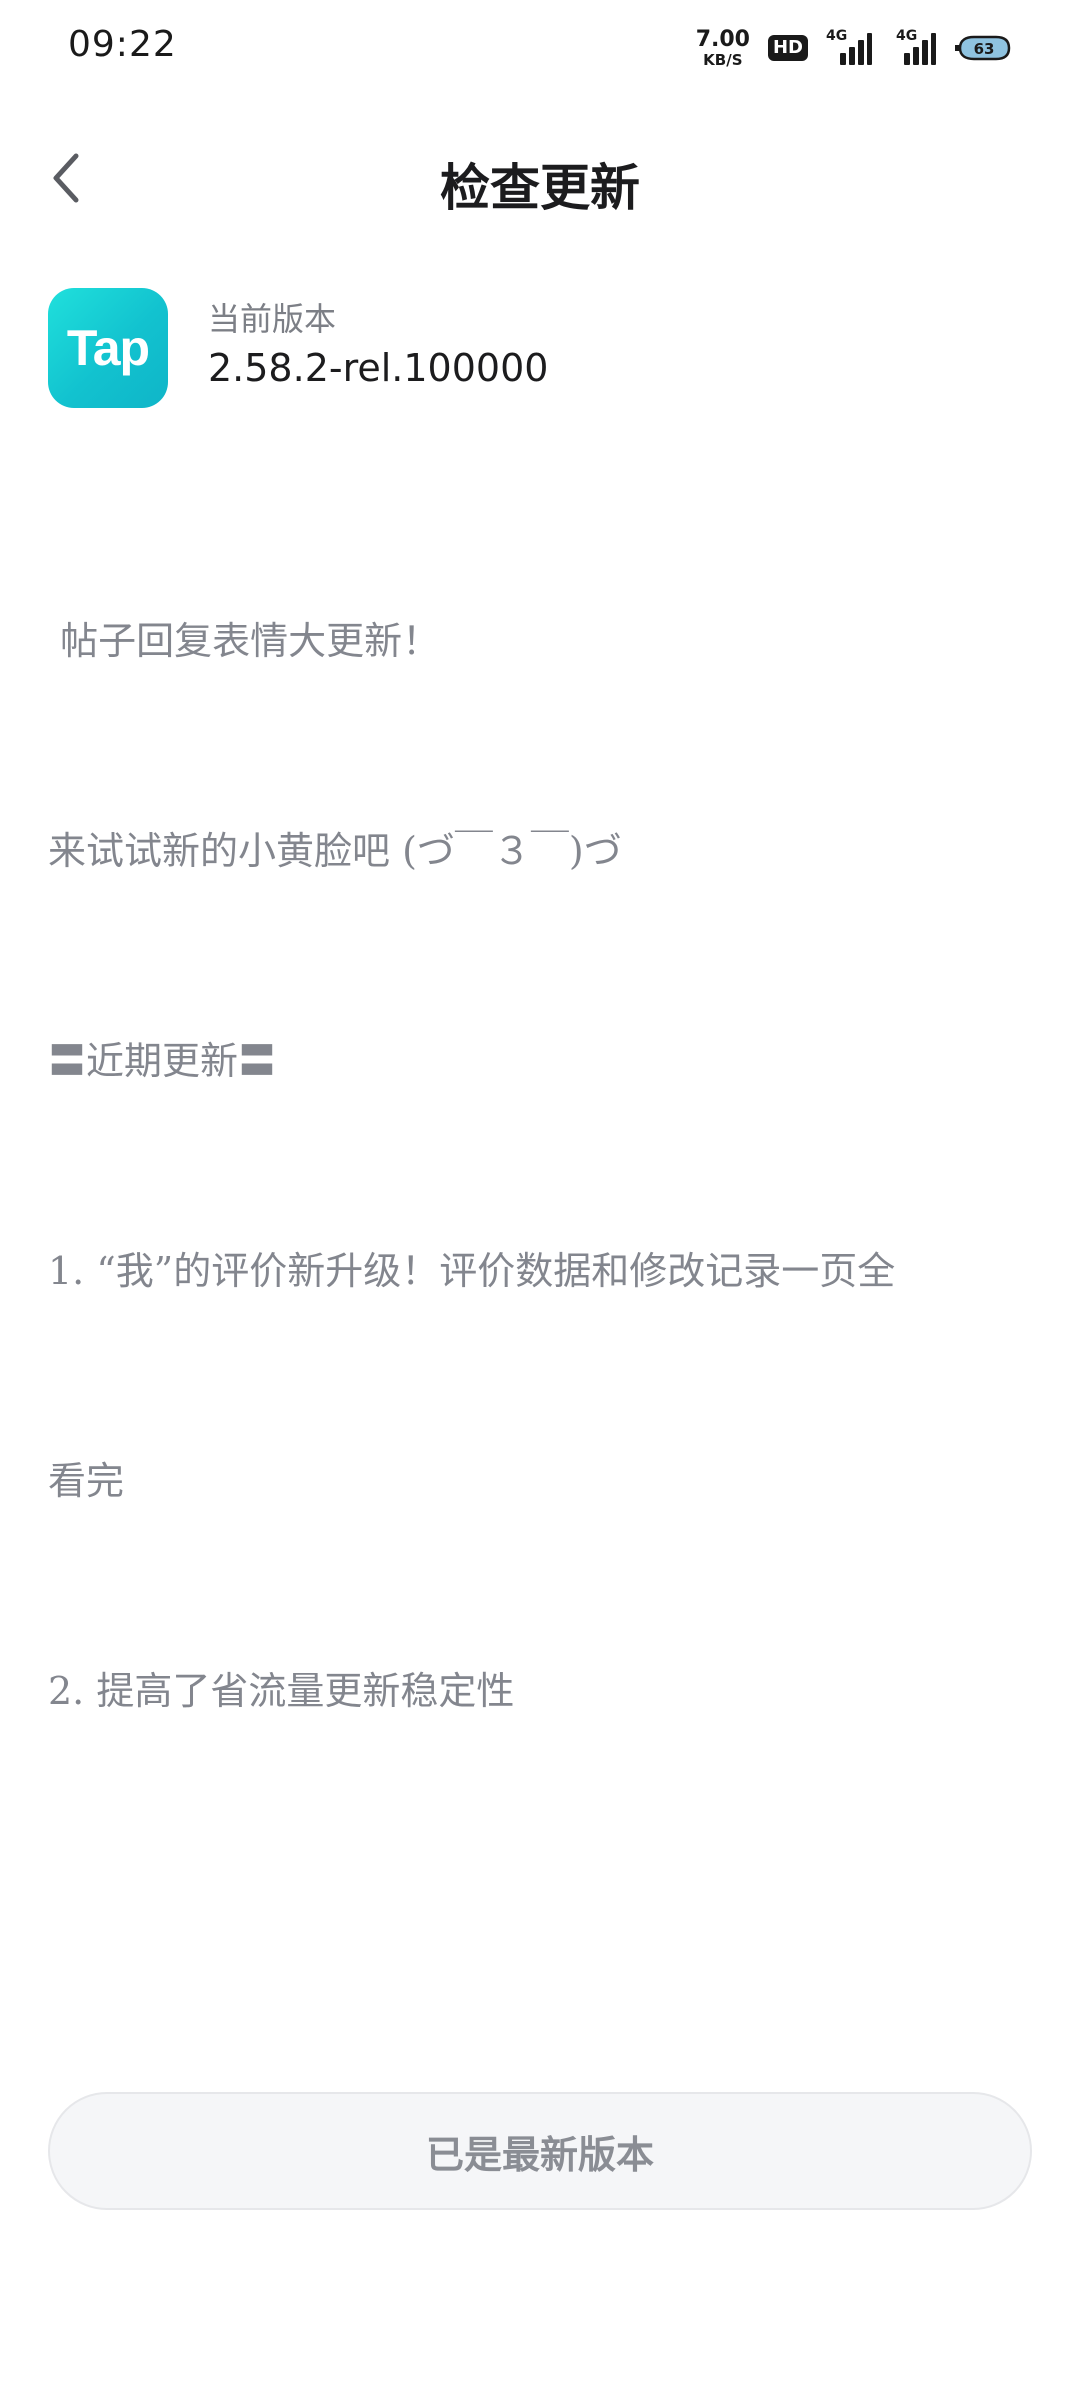  I want to click on release-note-line: 1. “我”的评价新升级！评价数据和修改记录一页全, so click(472, 1271).